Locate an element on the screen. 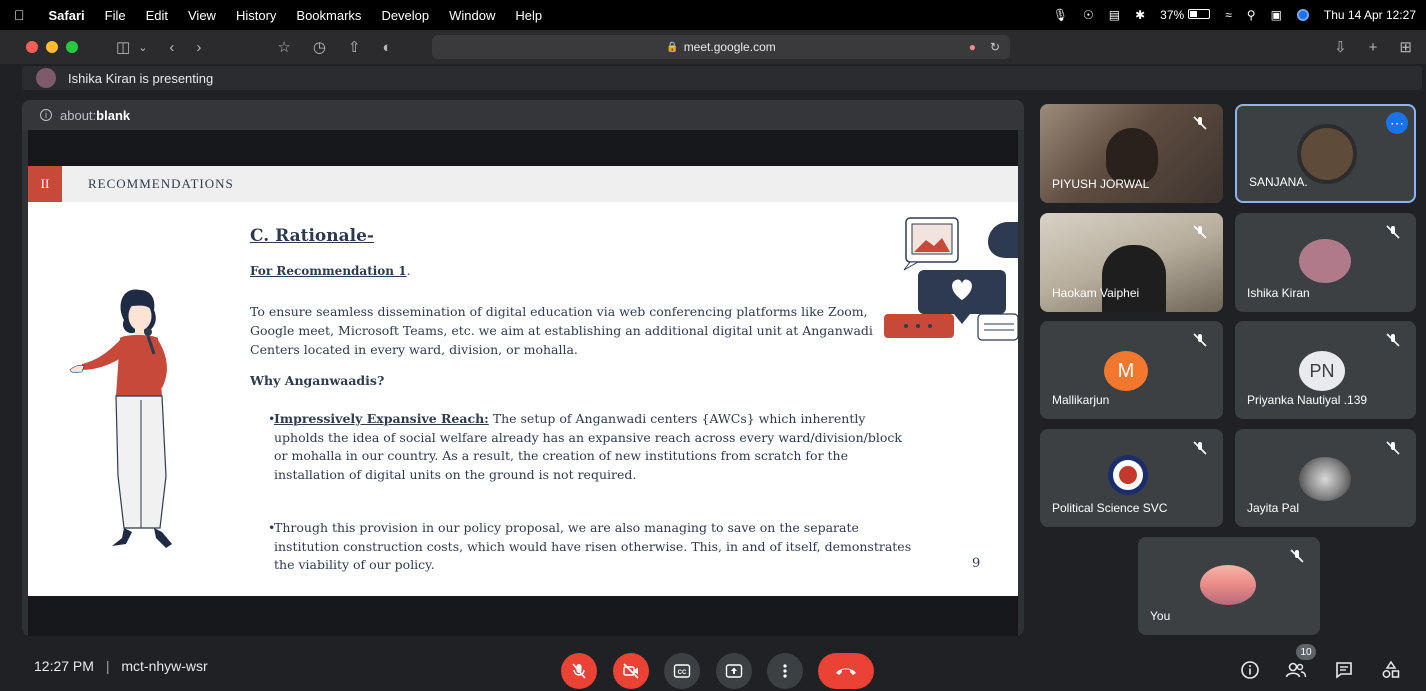  presenting-banner: Ishika Kiran is presenting is located at coordinates (722, 78).